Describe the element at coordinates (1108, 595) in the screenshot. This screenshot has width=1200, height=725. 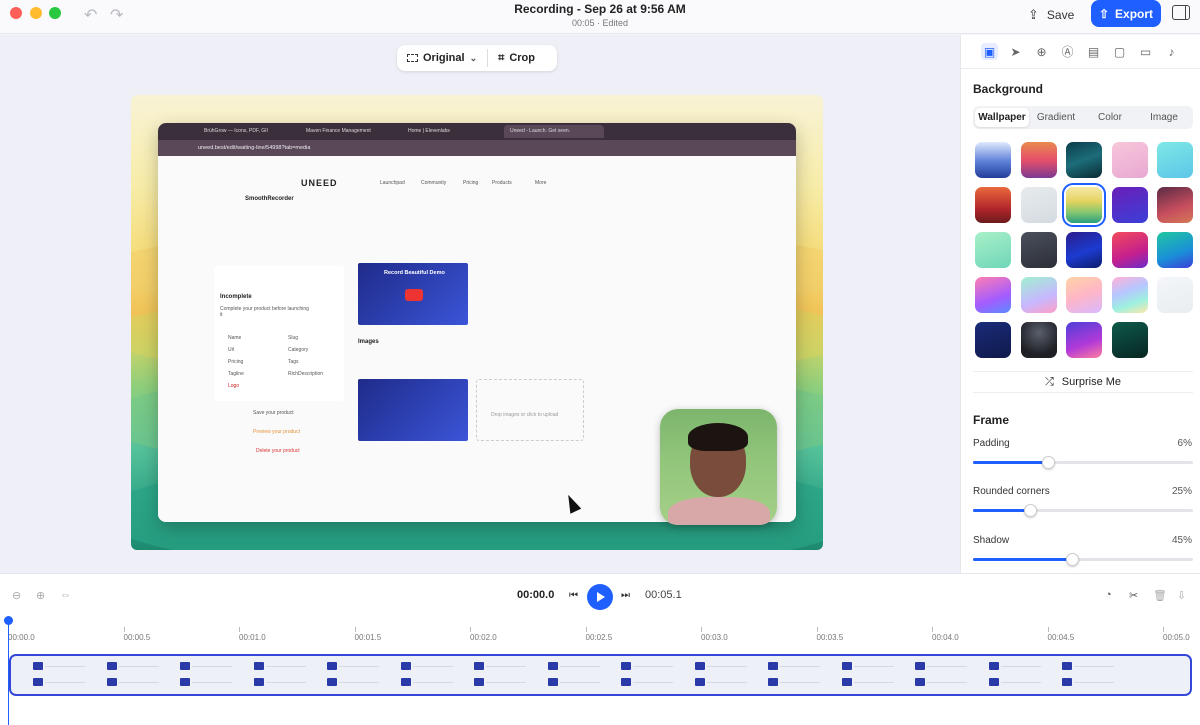
I see `speed-icon: ◔` at that location.